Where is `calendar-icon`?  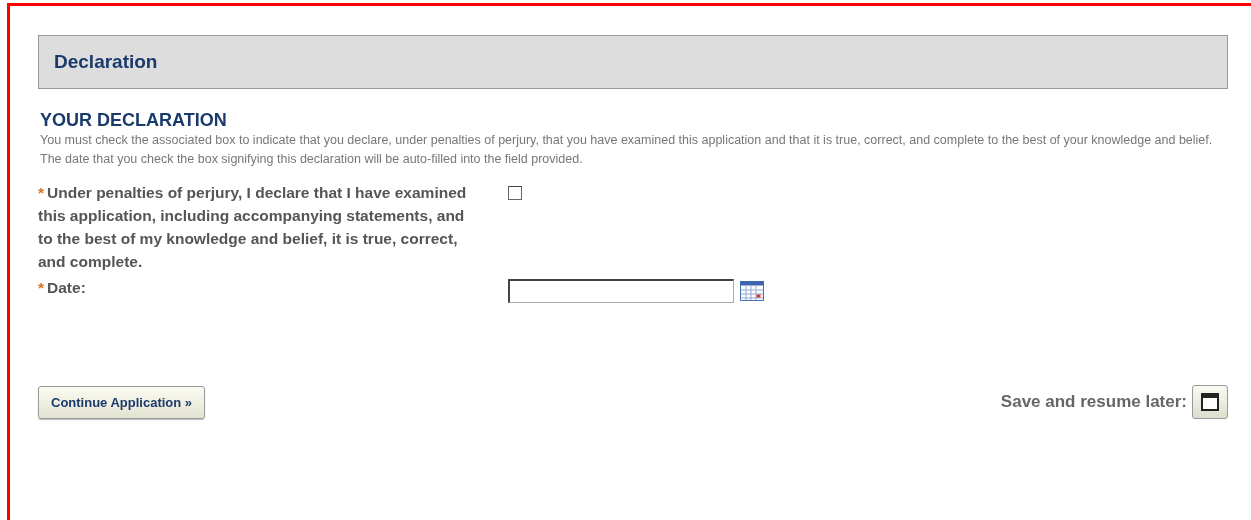 calendar-icon is located at coordinates (752, 289).